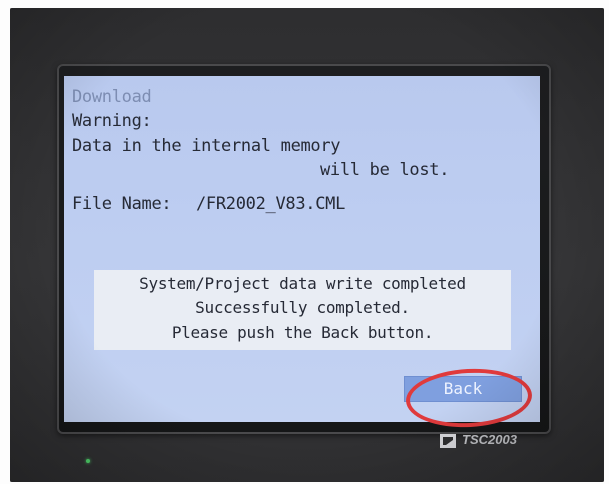  Describe the element at coordinates (112, 121) in the screenshot. I see `warning-label: Warning:` at that location.